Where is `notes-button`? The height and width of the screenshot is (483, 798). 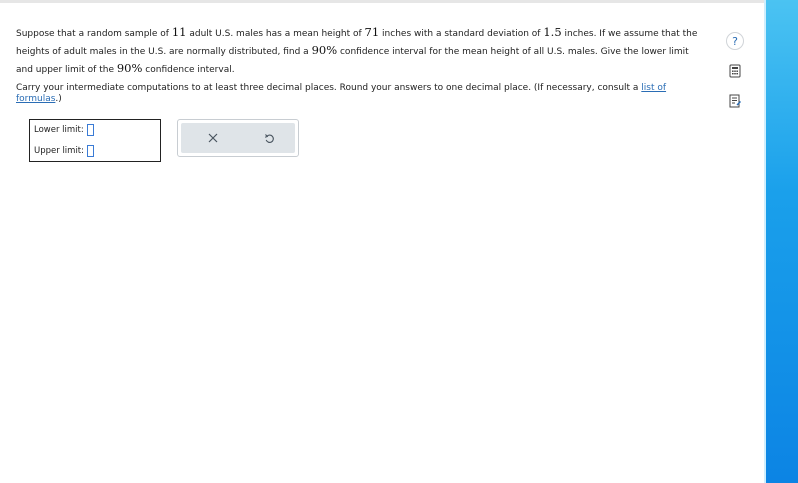 notes-button is located at coordinates (735, 101).